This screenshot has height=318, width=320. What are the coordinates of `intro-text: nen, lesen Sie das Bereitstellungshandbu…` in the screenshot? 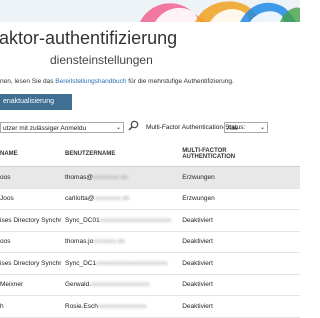 It's located at (117, 81).